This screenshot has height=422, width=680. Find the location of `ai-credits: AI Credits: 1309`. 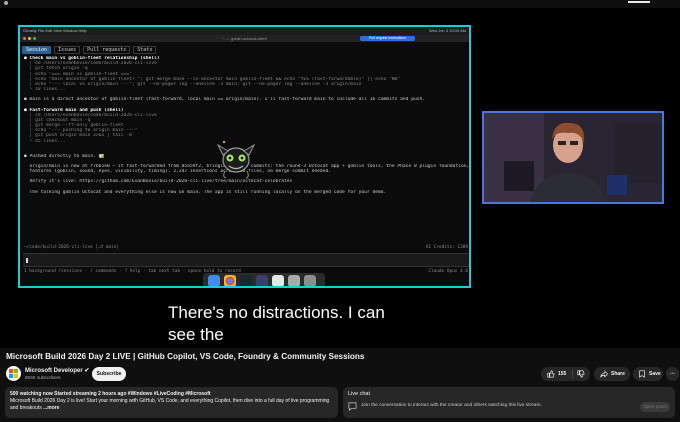

ai-credits: AI Credits: 1309 is located at coordinates (446, 247).